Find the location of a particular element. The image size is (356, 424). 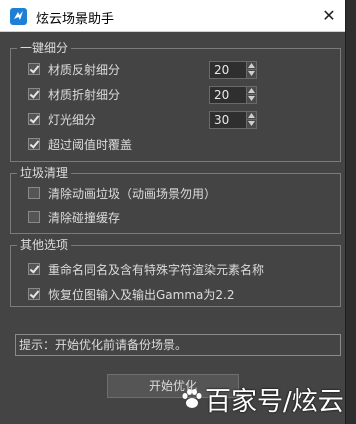

hint-box: 提示：开始优化前请备份场景。 is located at coordinates (178, 345).